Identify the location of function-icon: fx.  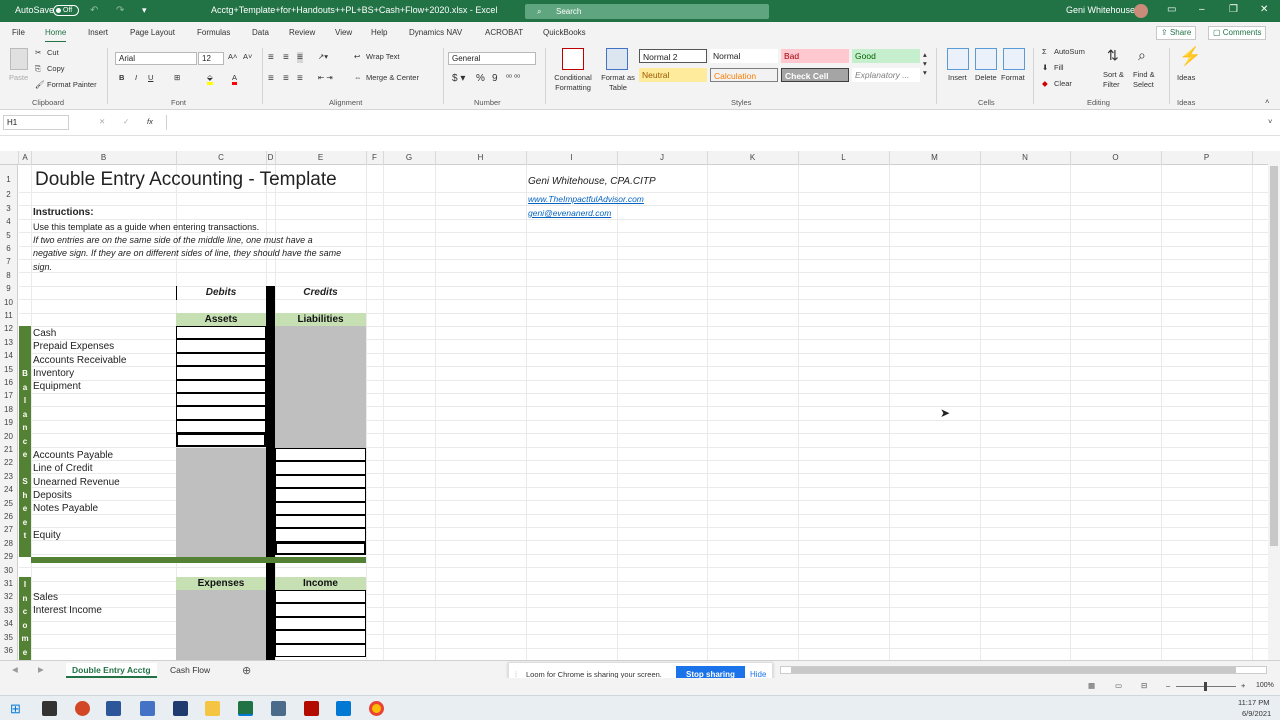
(150, 121).